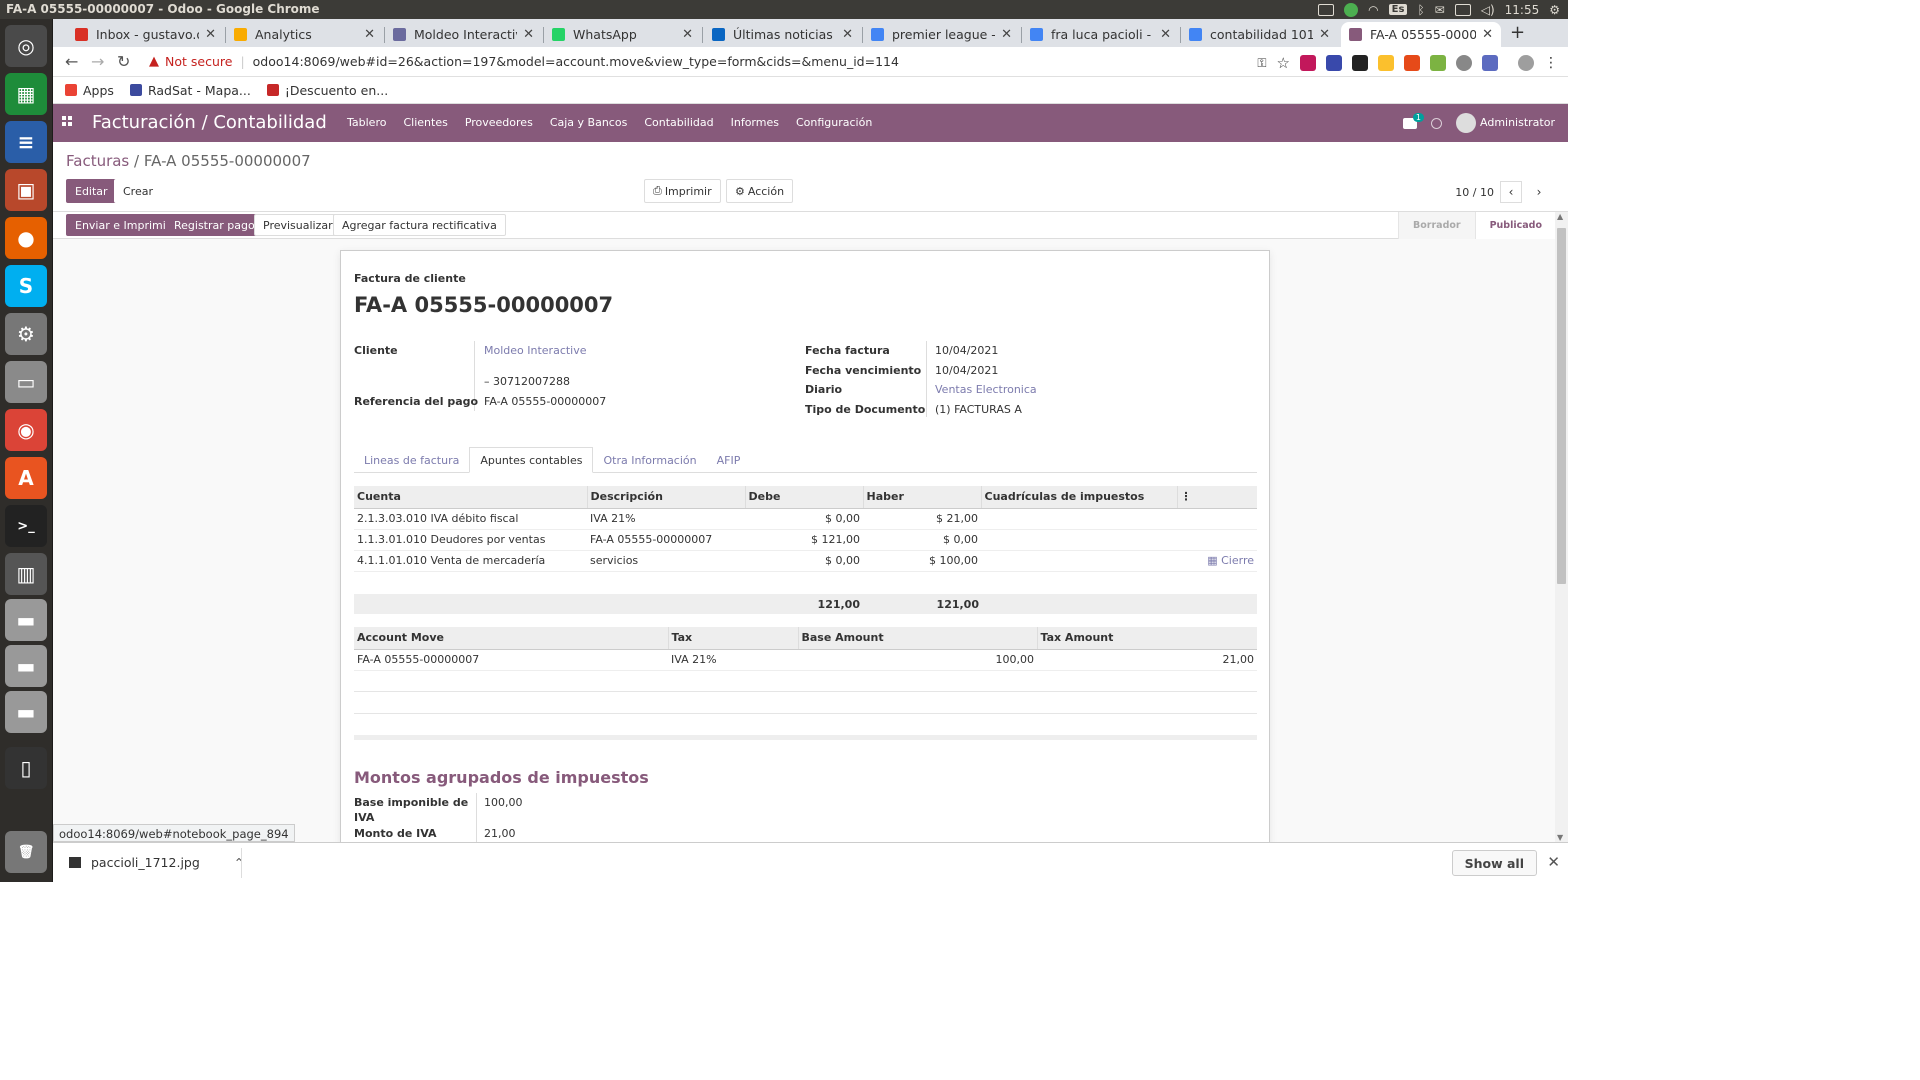 The image size is (1920, 1080). Describe the element at coordinates (1474, 192) in the screenshot. I see `pager-value: 10 / 10` at that location.